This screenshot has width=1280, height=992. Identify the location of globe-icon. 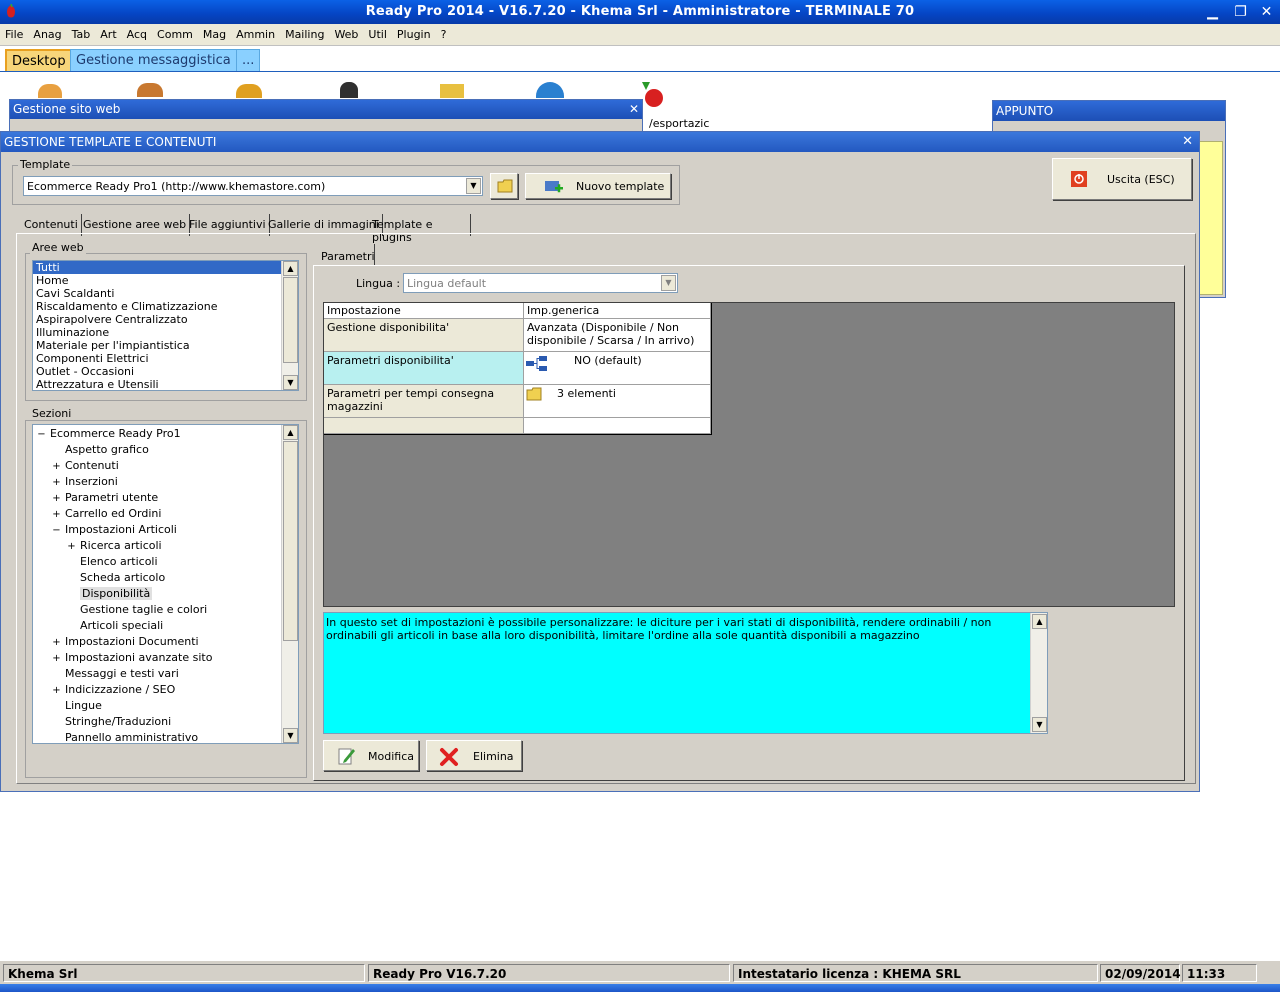
(550, 90).